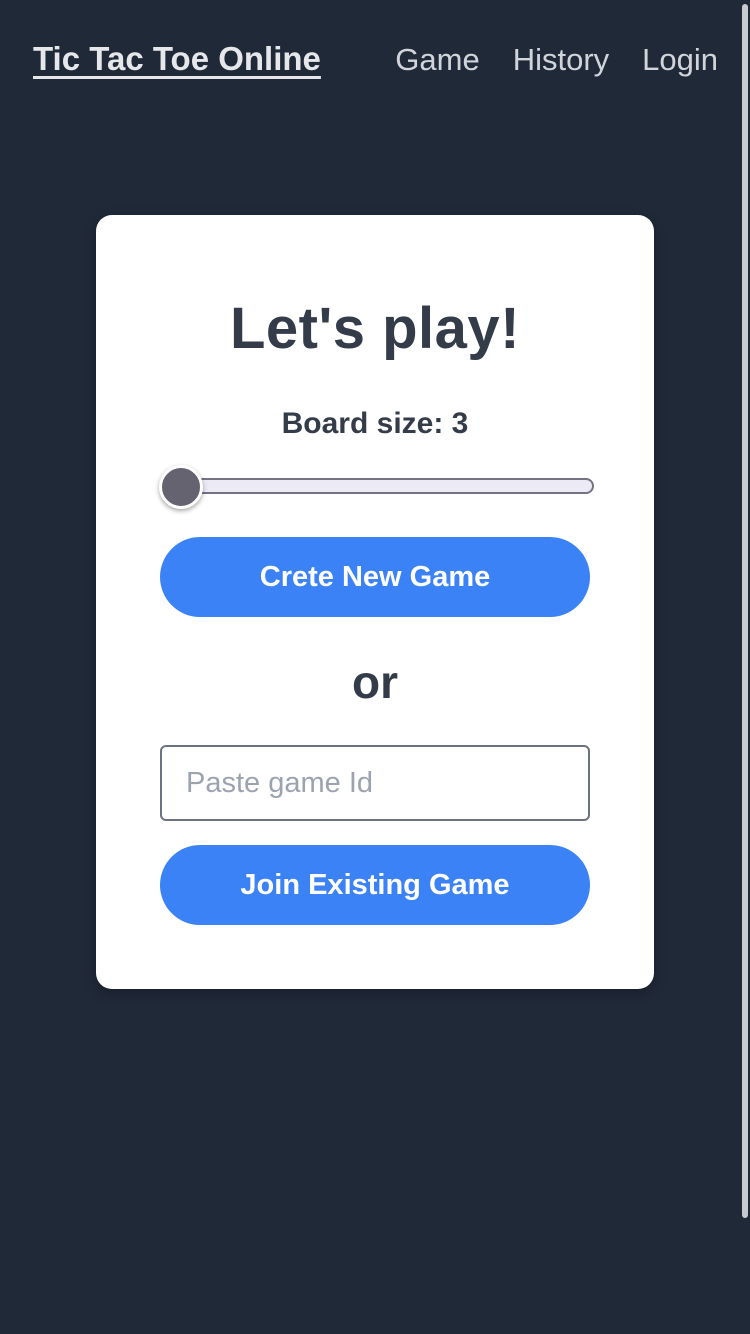  Describe the element at coordinates (745, 611) in the screenshot. I see `page-scrollbar` at that location.